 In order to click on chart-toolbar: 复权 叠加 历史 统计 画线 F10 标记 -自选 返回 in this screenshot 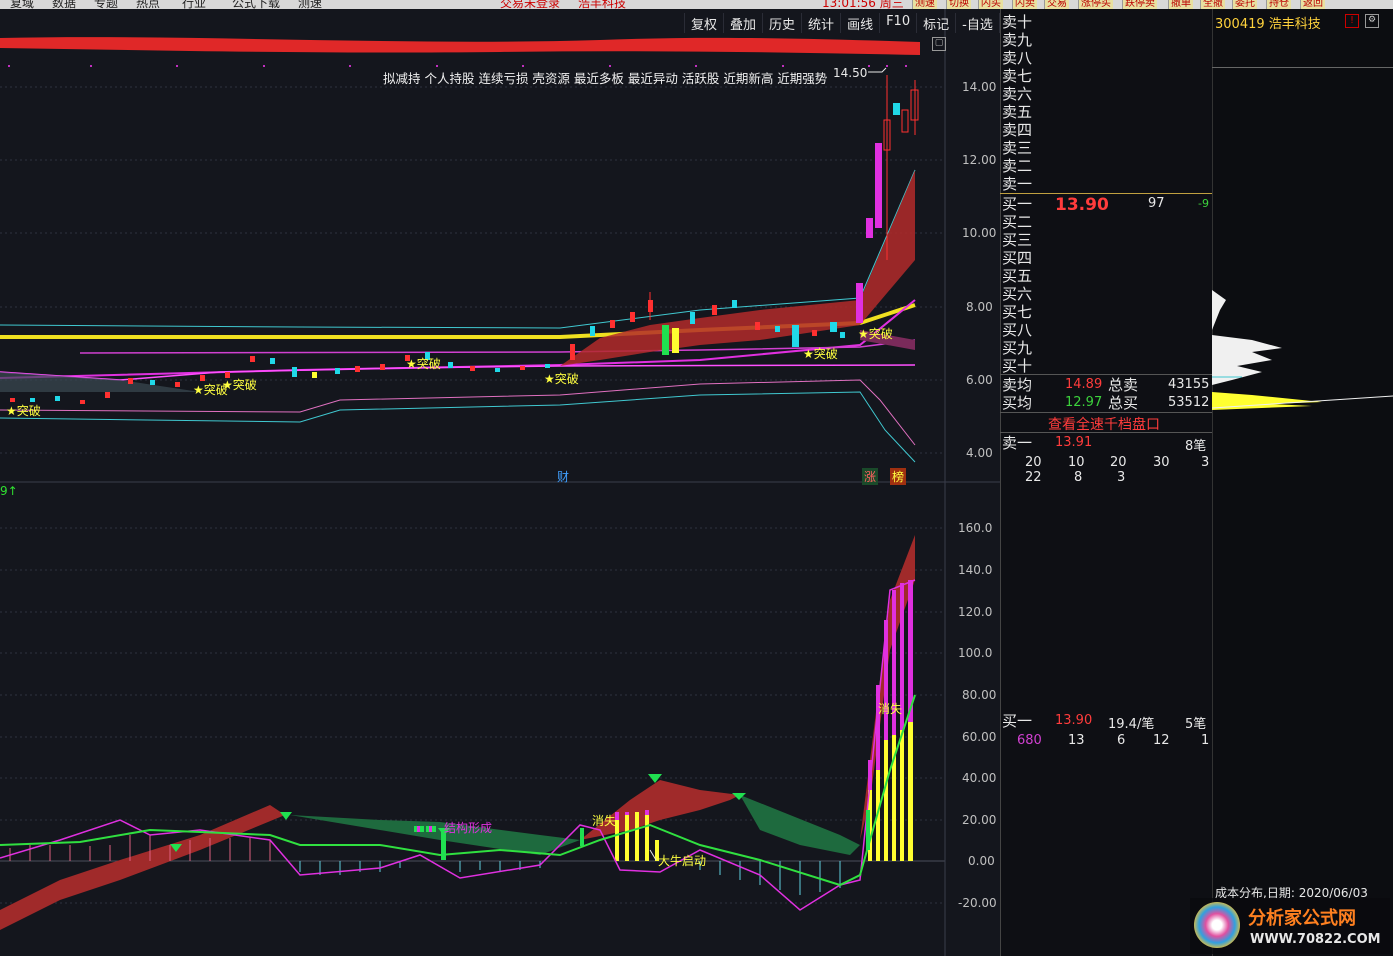, I will do `click(861, 23)`.